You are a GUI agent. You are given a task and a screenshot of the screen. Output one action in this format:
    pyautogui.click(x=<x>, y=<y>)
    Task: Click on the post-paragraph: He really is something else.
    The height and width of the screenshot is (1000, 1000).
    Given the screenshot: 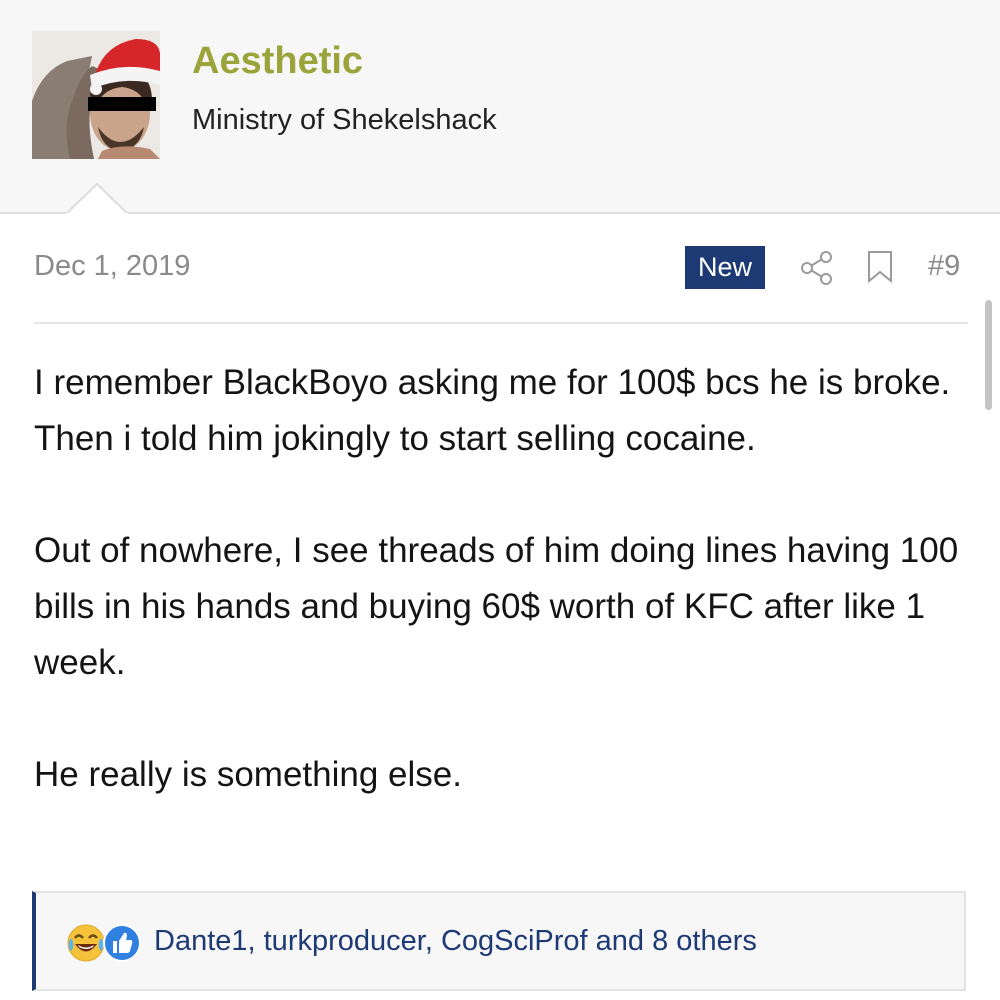 What is the action you would take?
    pyautogui.click(x=248, y=774)
    